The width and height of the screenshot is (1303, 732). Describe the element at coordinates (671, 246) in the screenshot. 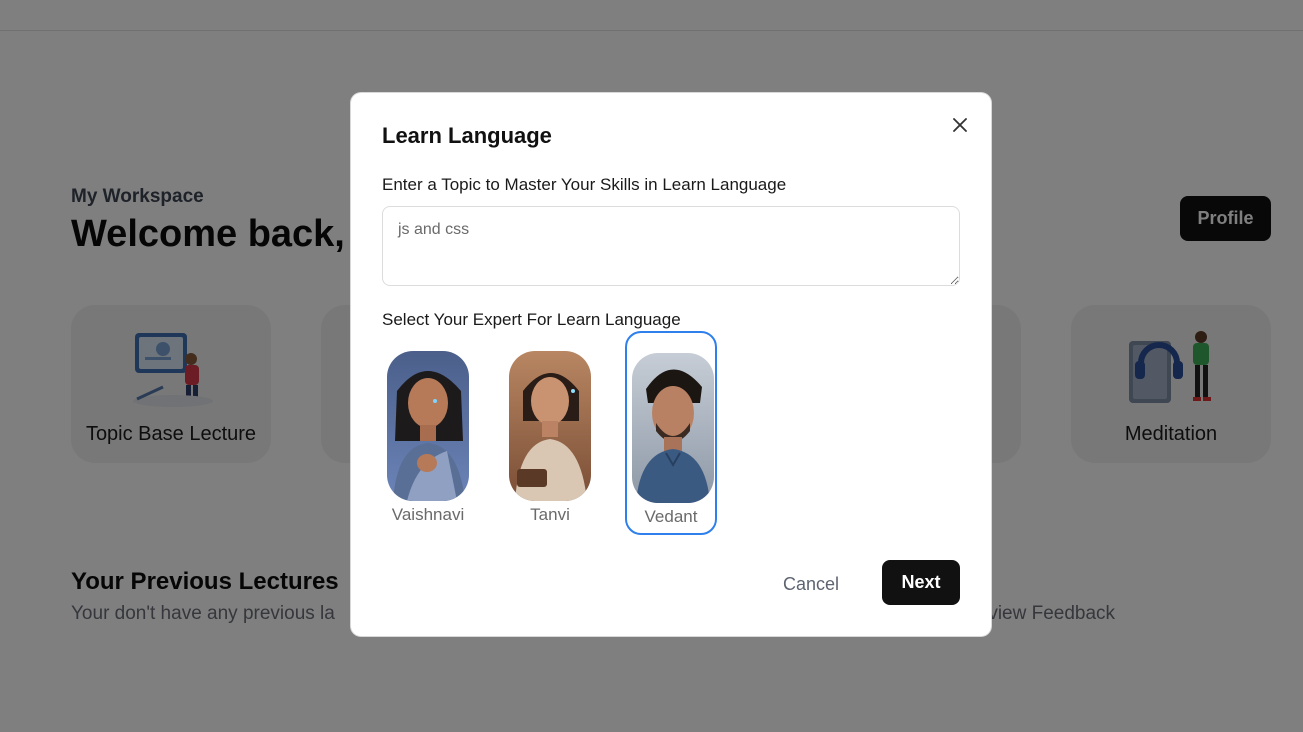

I see `topic-input` at that location.